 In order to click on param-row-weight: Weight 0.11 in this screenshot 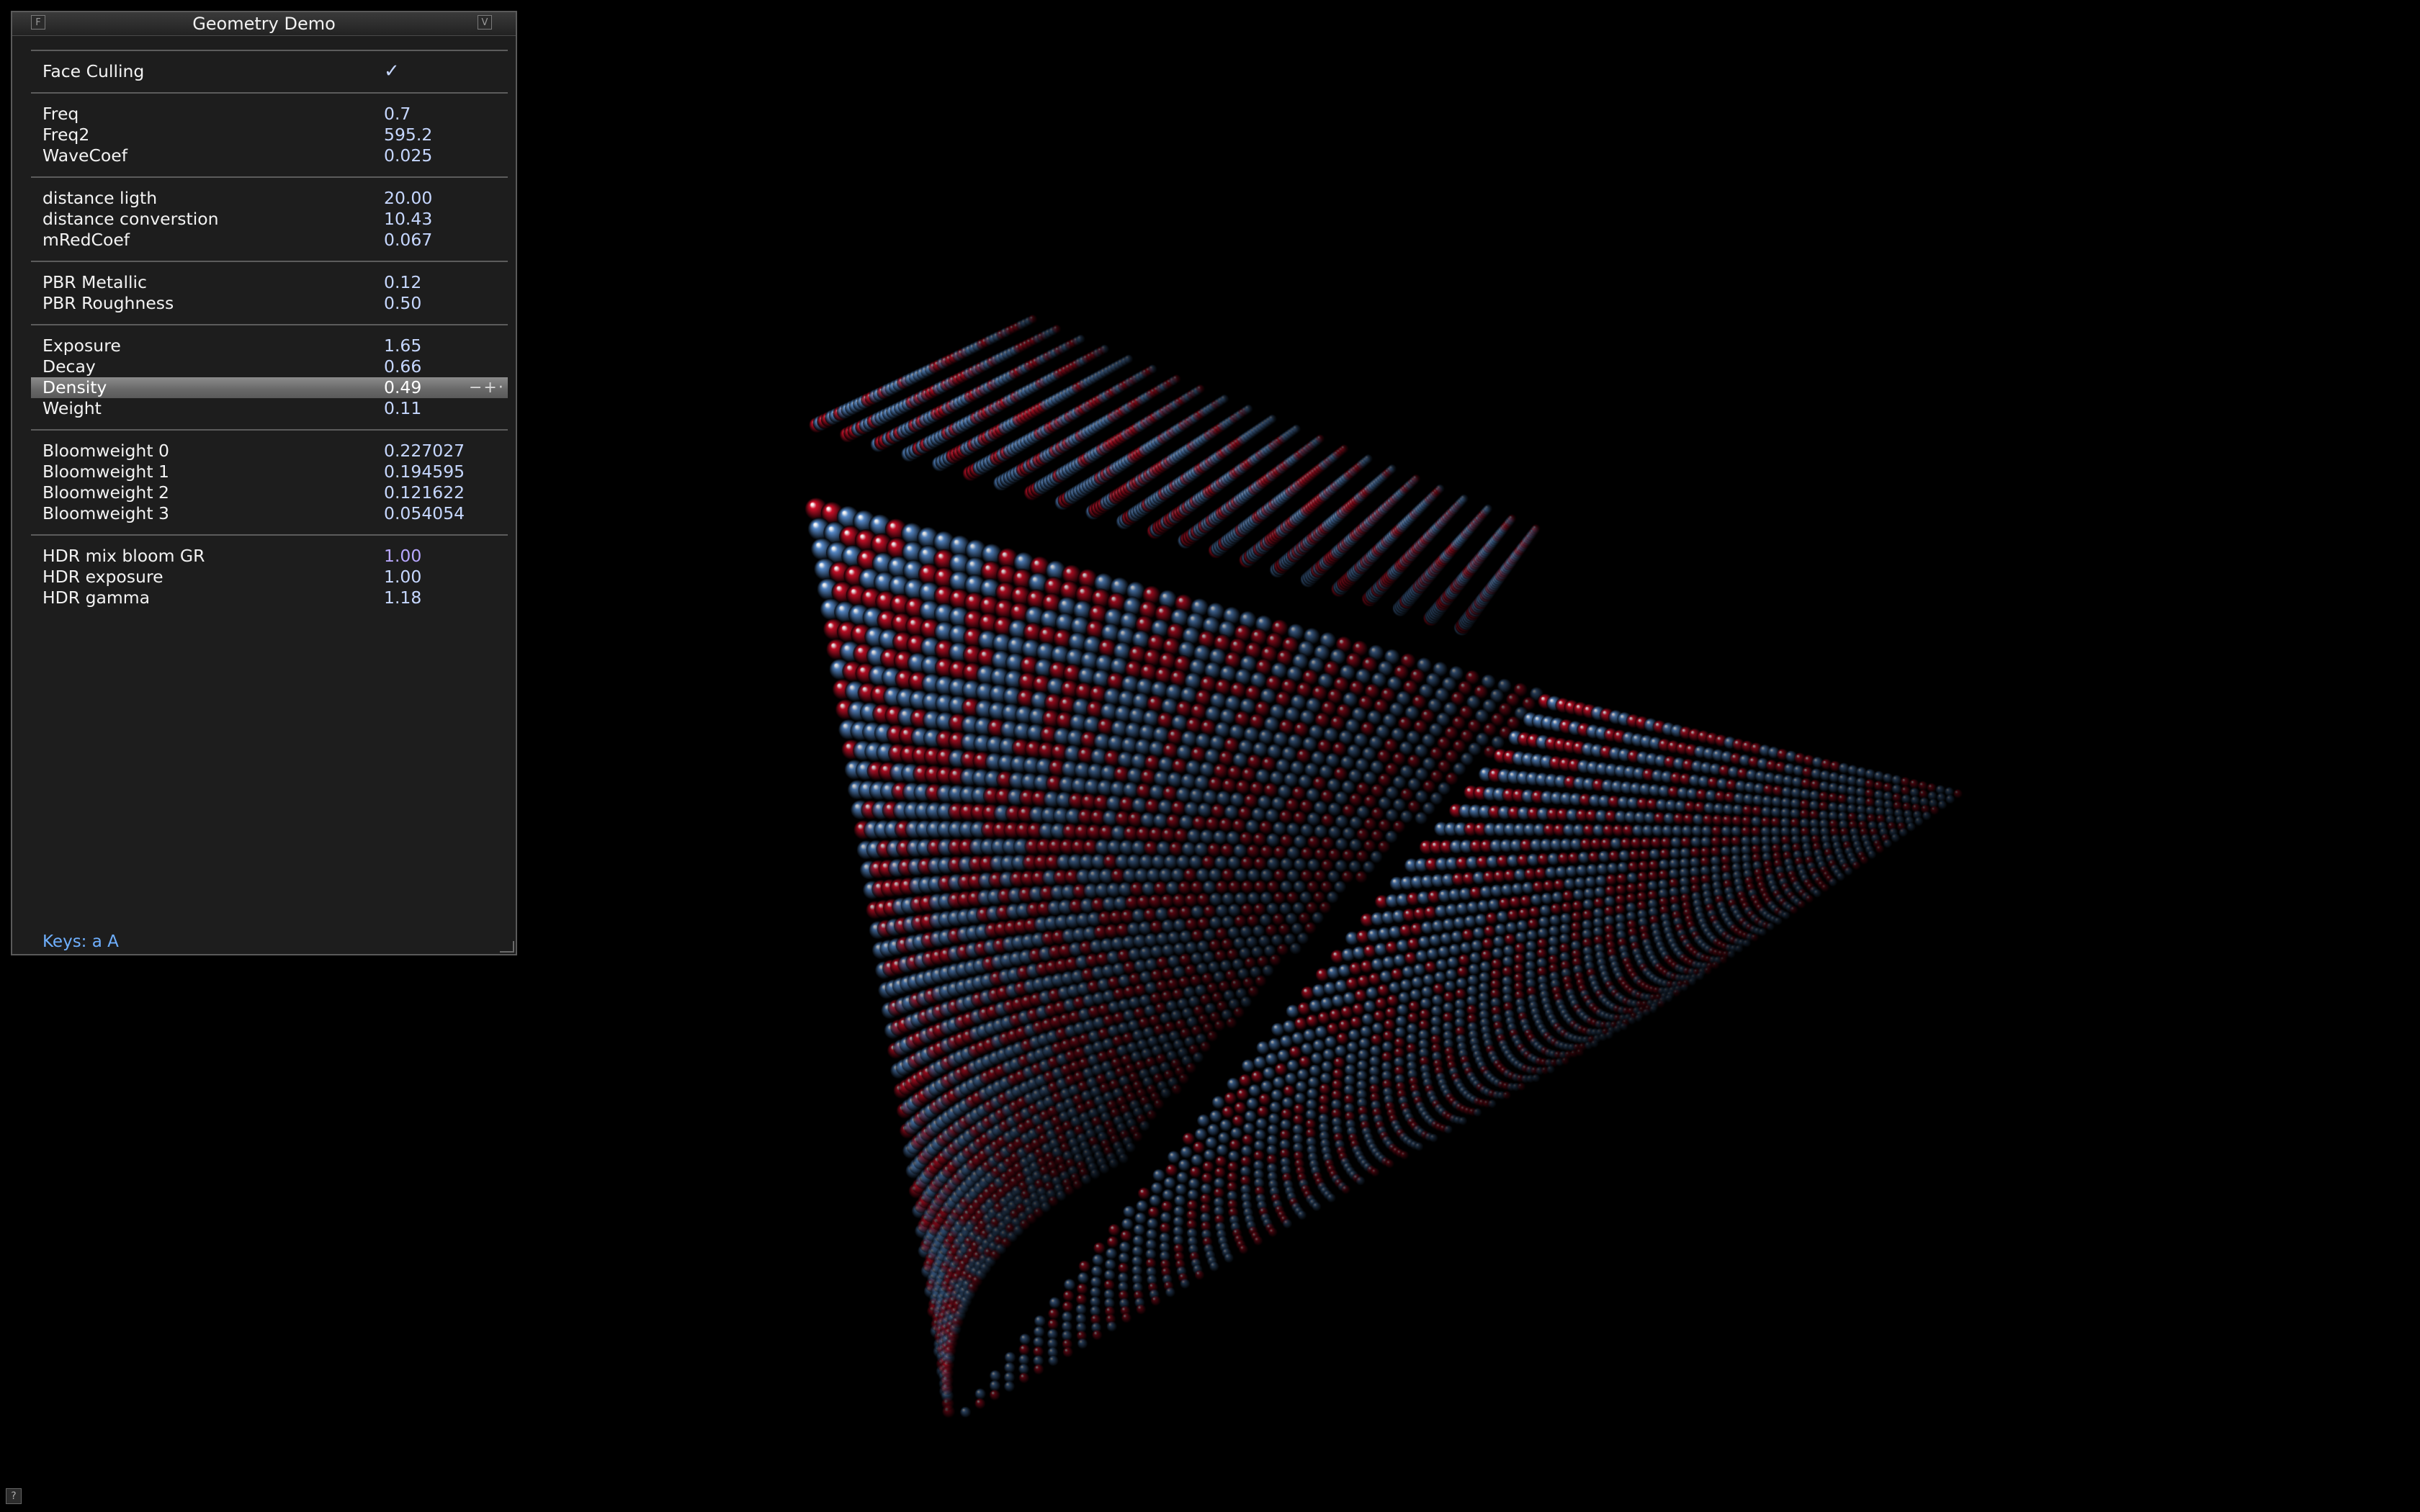, I will do `click(269, 408)`.